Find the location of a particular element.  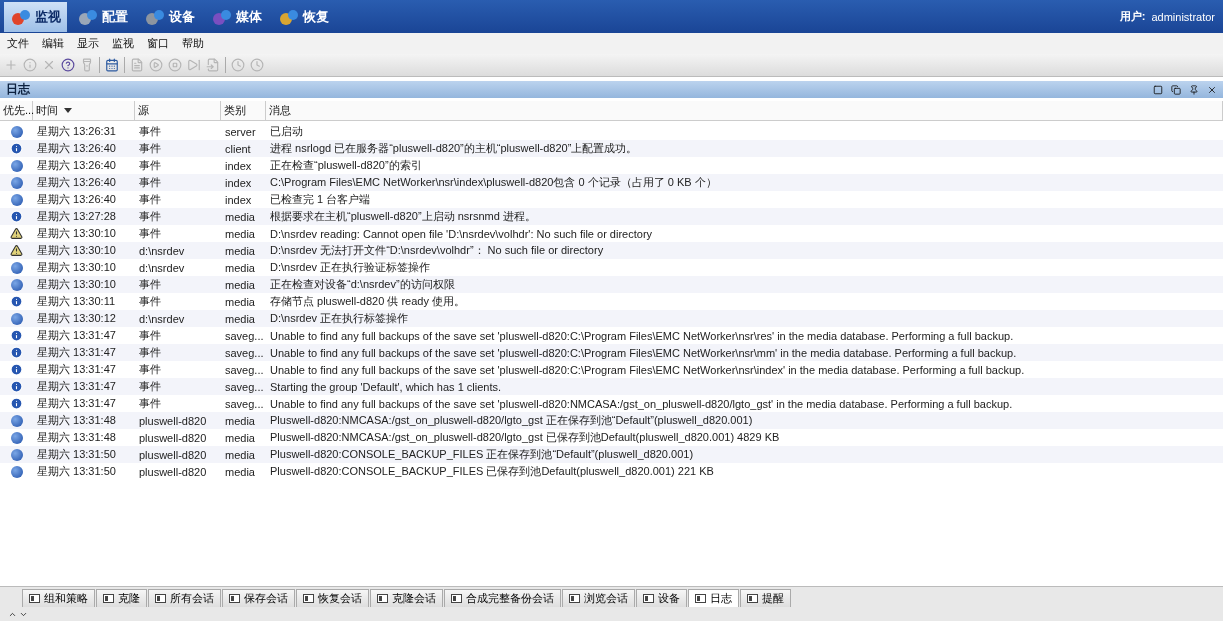

table-cell-text: Unable to find any full backups of the save set 'pluswell-d820:C:\Program Files\EMC NetWorker\nsr\index' in the media database. Performing a full backup. is located at coordinates (647, 369).